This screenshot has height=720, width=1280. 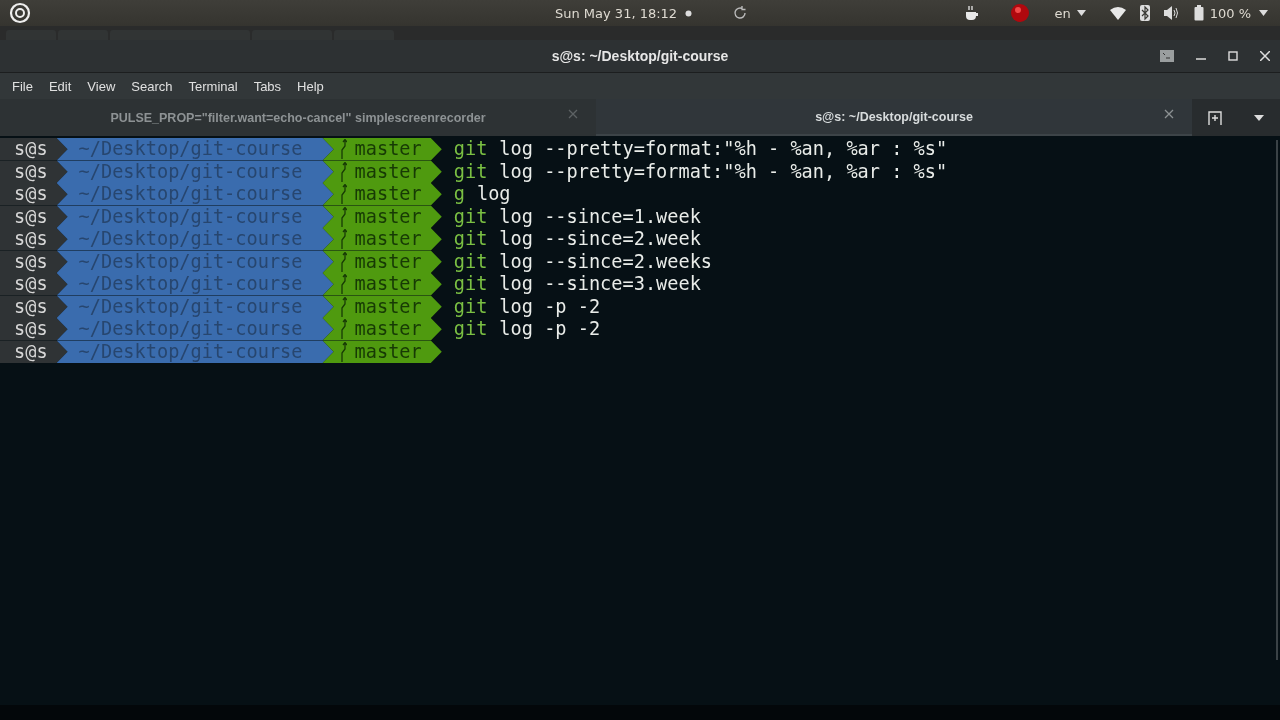 I want to click on command-arguments: log --since=2.week, so click(x=600, y=239).